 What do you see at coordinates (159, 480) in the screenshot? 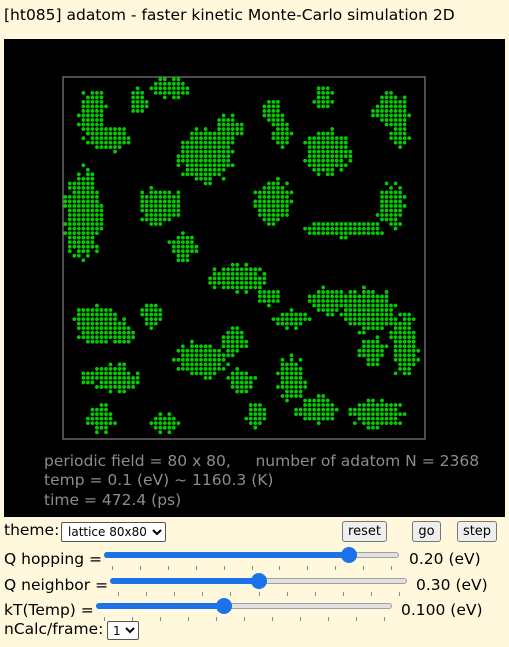
I see `temp-text: temp = 0.1 (eV) ~ 1160.3 (K)` at bounding box center [159, 480].